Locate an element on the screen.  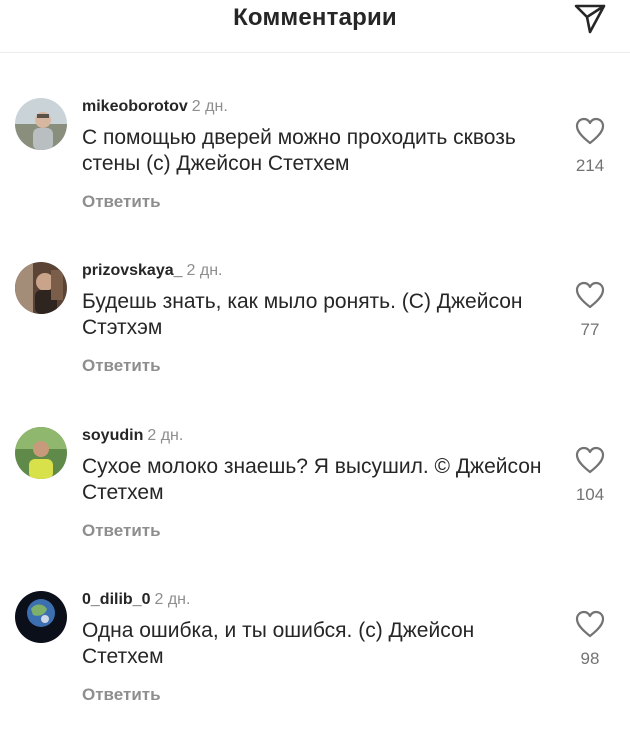
comment-username: 0_dilib_0 is located at coordinates (116, 599).